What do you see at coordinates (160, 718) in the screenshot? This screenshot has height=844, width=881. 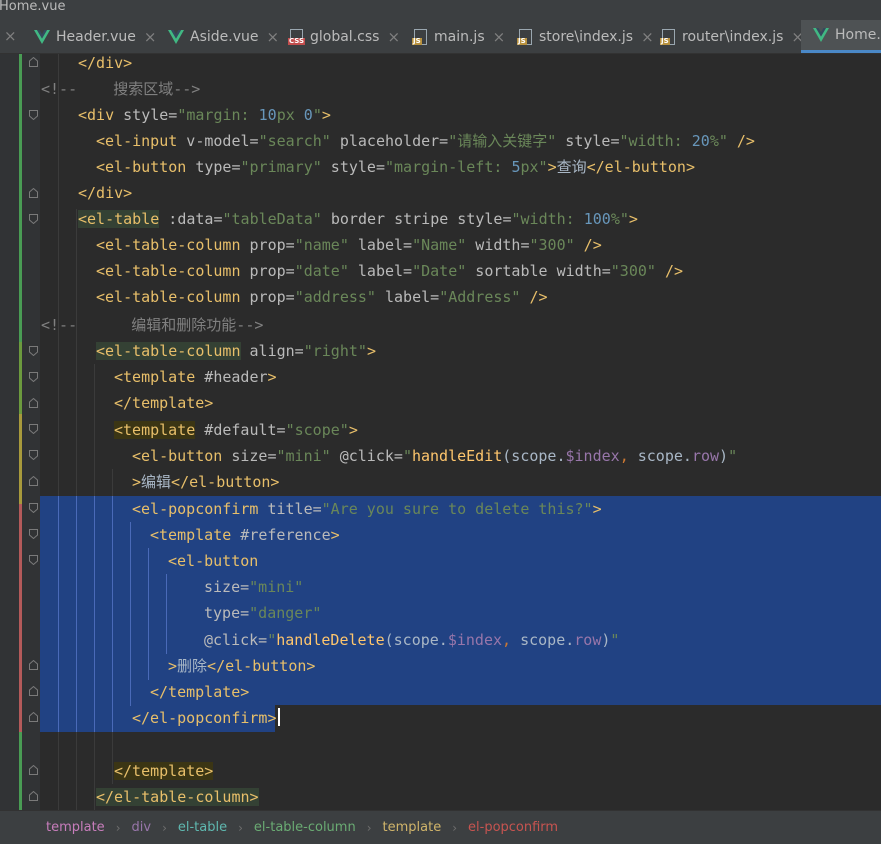 I see `code-line: </el-popconfirm>` at bounding box center [160, 718].